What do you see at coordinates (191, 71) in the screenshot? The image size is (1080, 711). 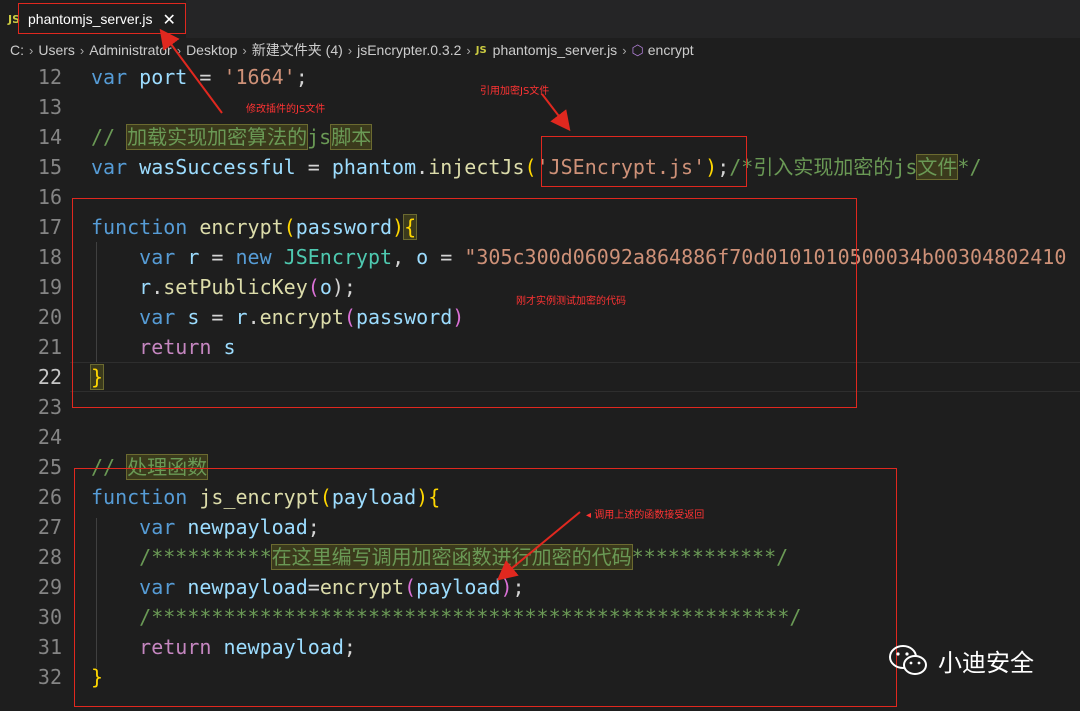 I see `arrow-to-tab` at bounding box center [191, 71].